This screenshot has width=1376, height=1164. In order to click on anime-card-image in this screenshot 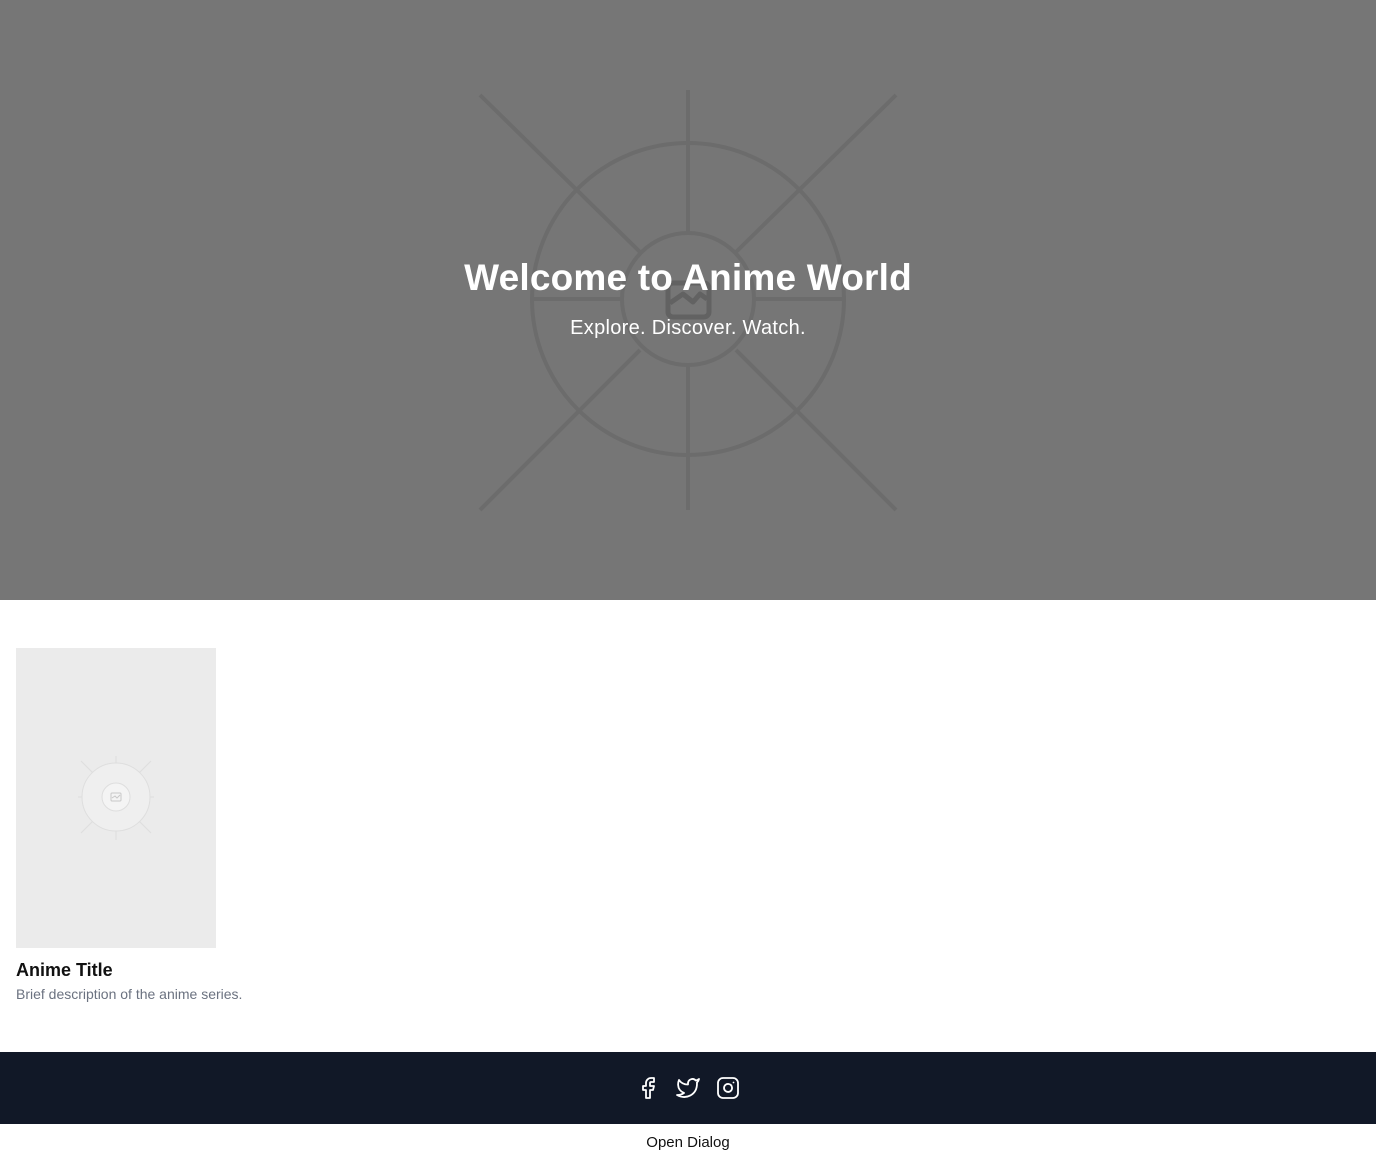, I will do `click(116, 798)`.